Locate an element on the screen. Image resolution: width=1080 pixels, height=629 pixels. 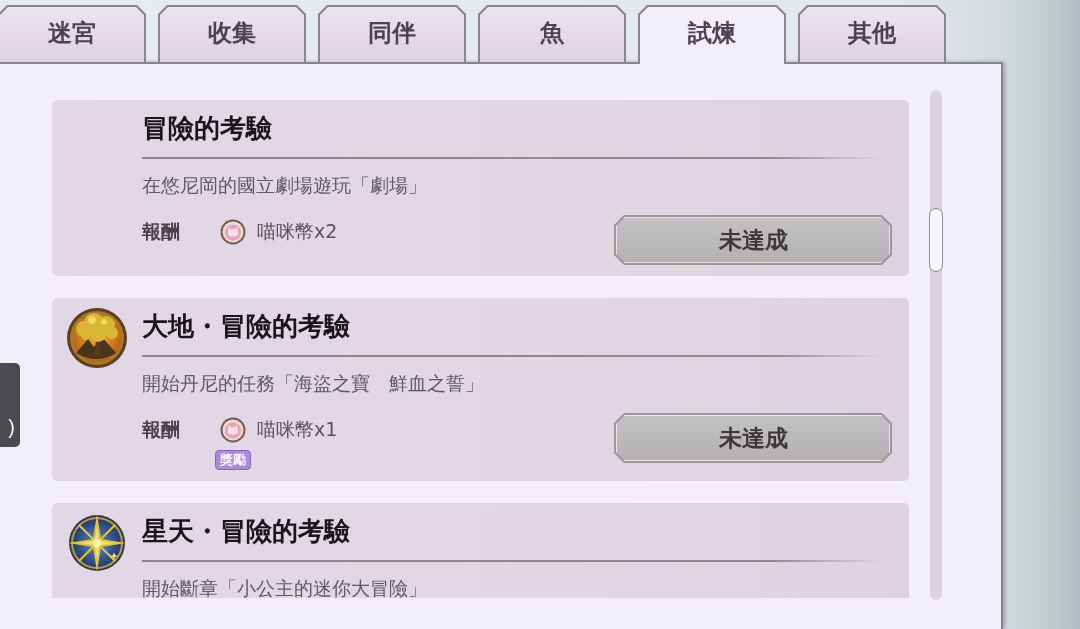
tab: 收集 is located at coordinates (232, 33).